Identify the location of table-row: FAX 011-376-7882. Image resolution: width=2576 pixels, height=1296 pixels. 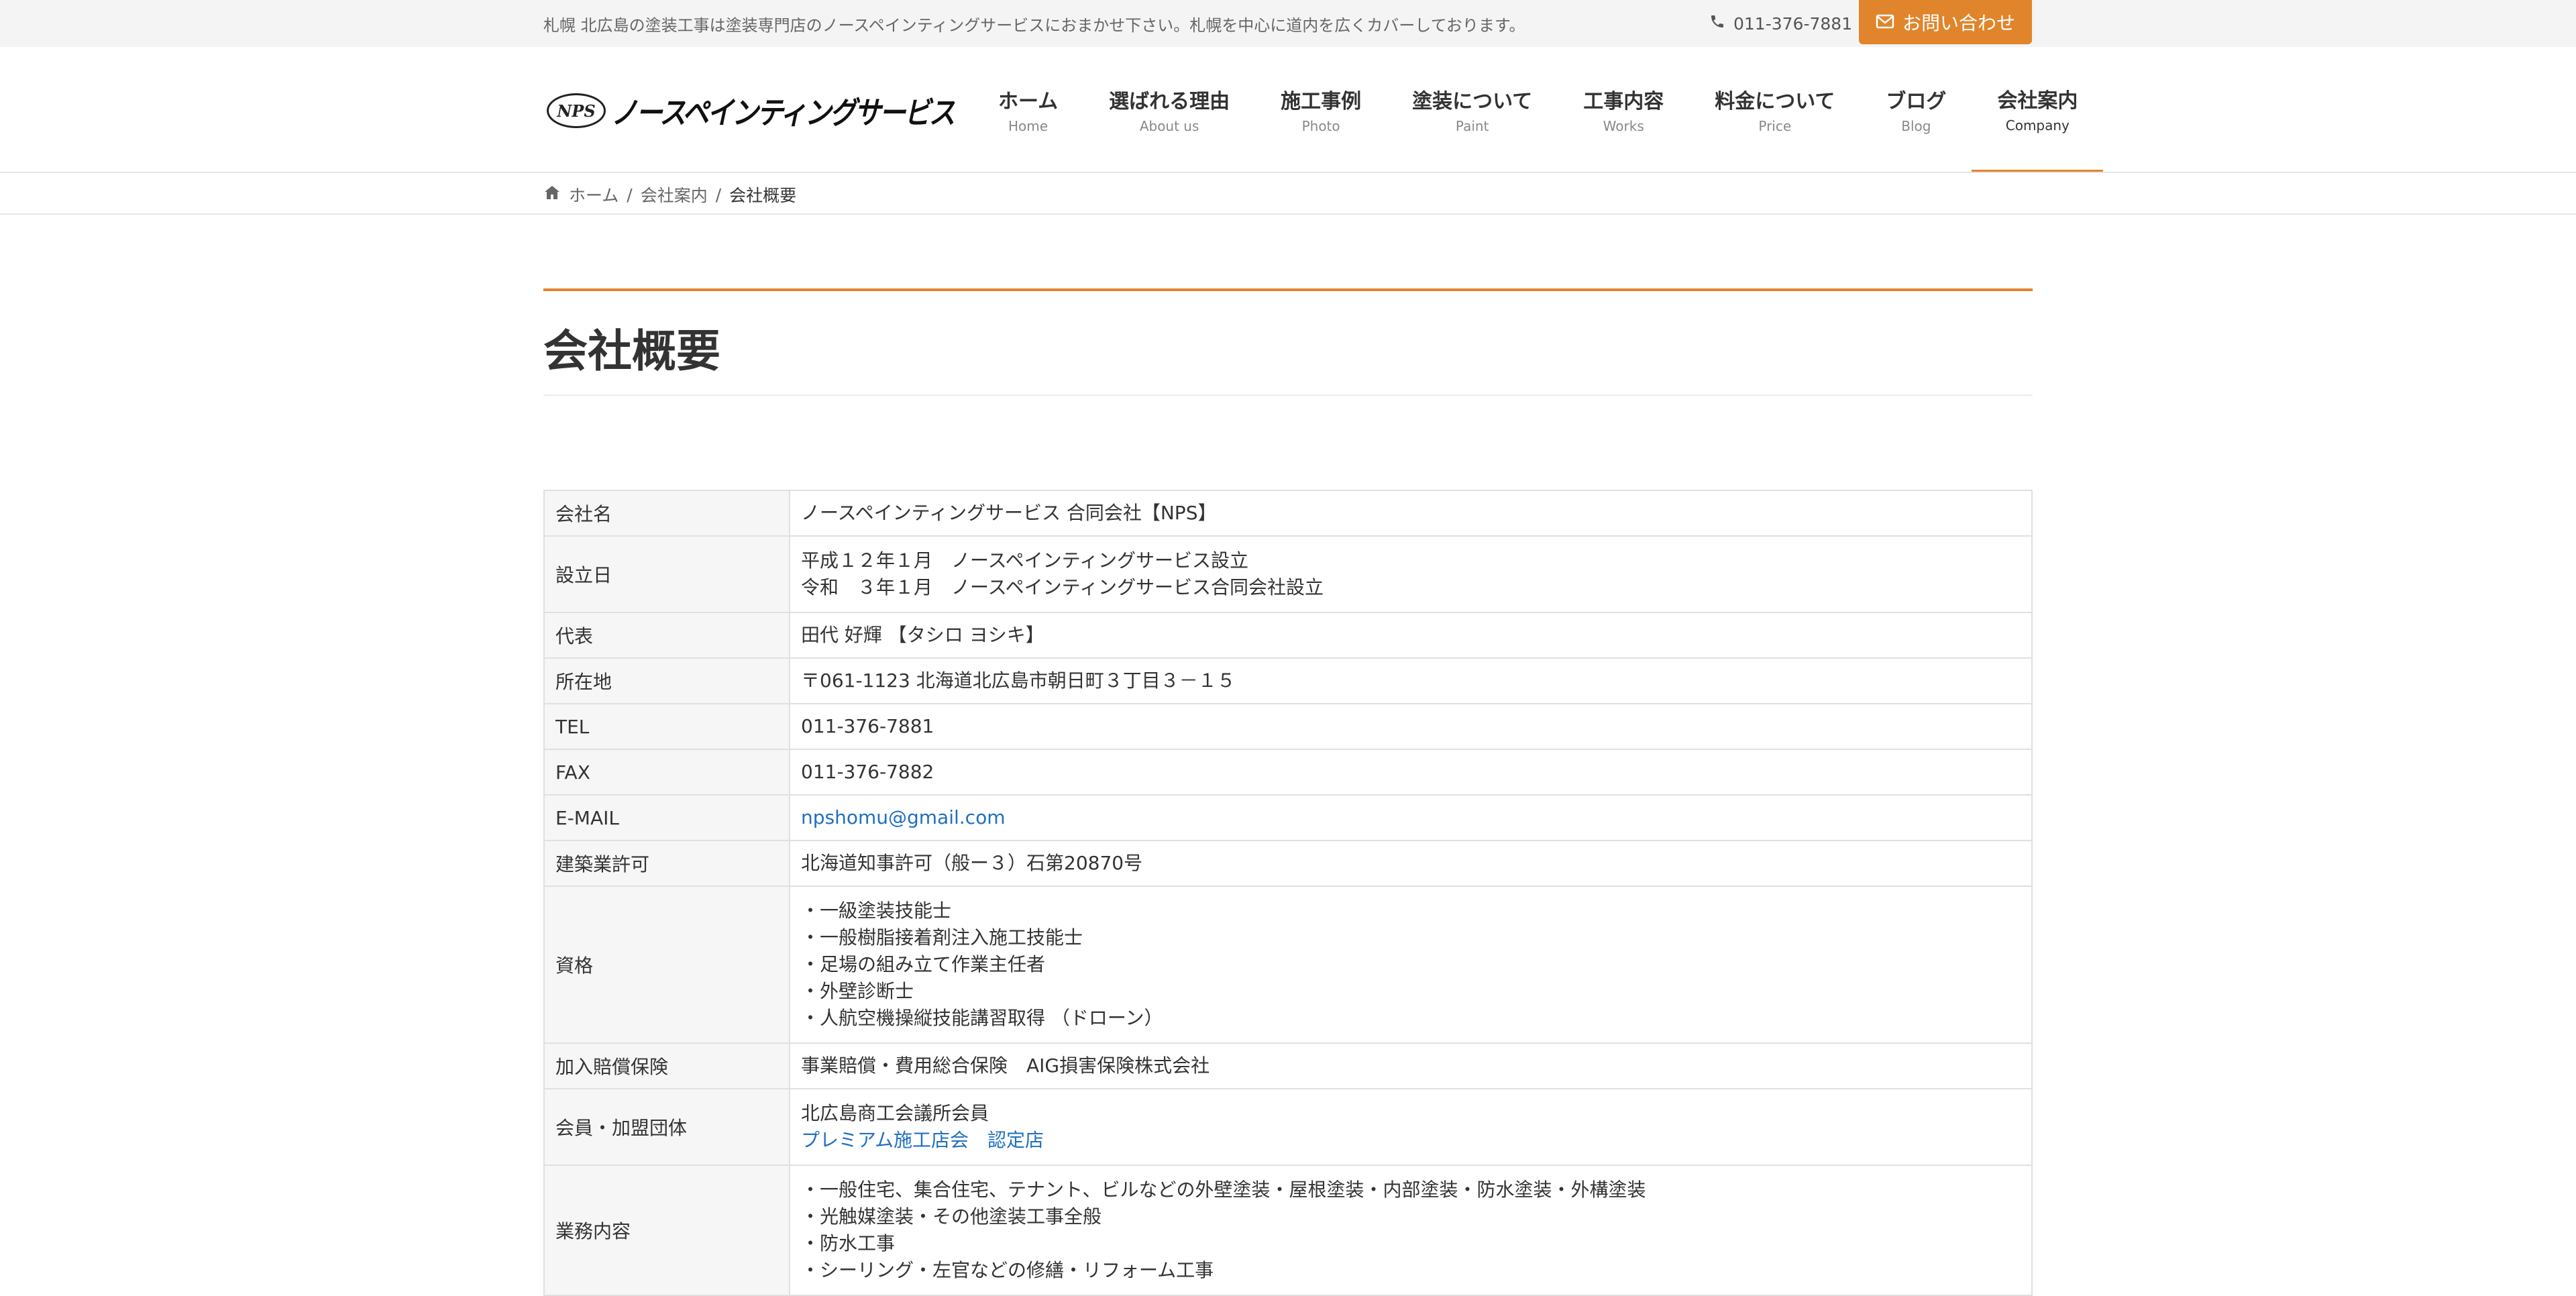
(1288, 772).